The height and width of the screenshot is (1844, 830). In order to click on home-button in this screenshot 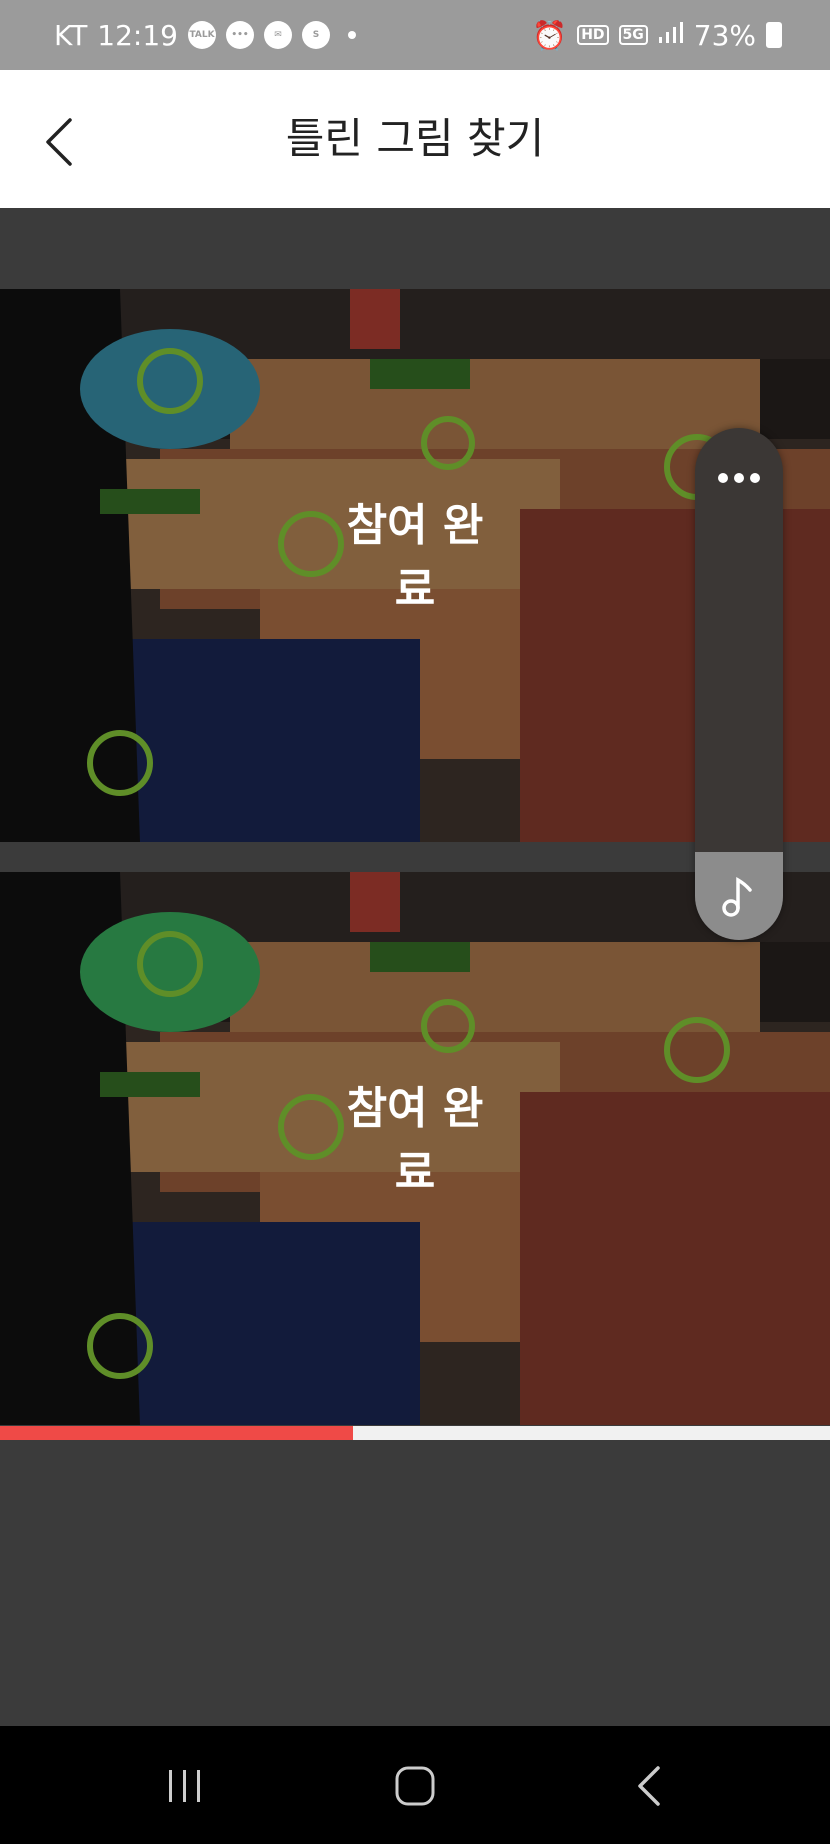, I will do `click(415, 1786)`.